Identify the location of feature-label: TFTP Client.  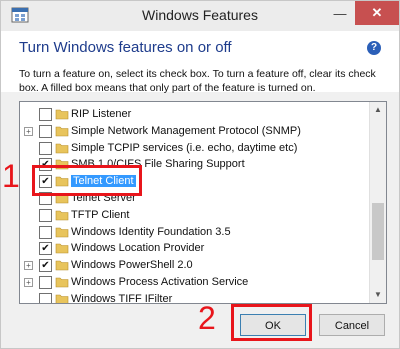
(100, 214).